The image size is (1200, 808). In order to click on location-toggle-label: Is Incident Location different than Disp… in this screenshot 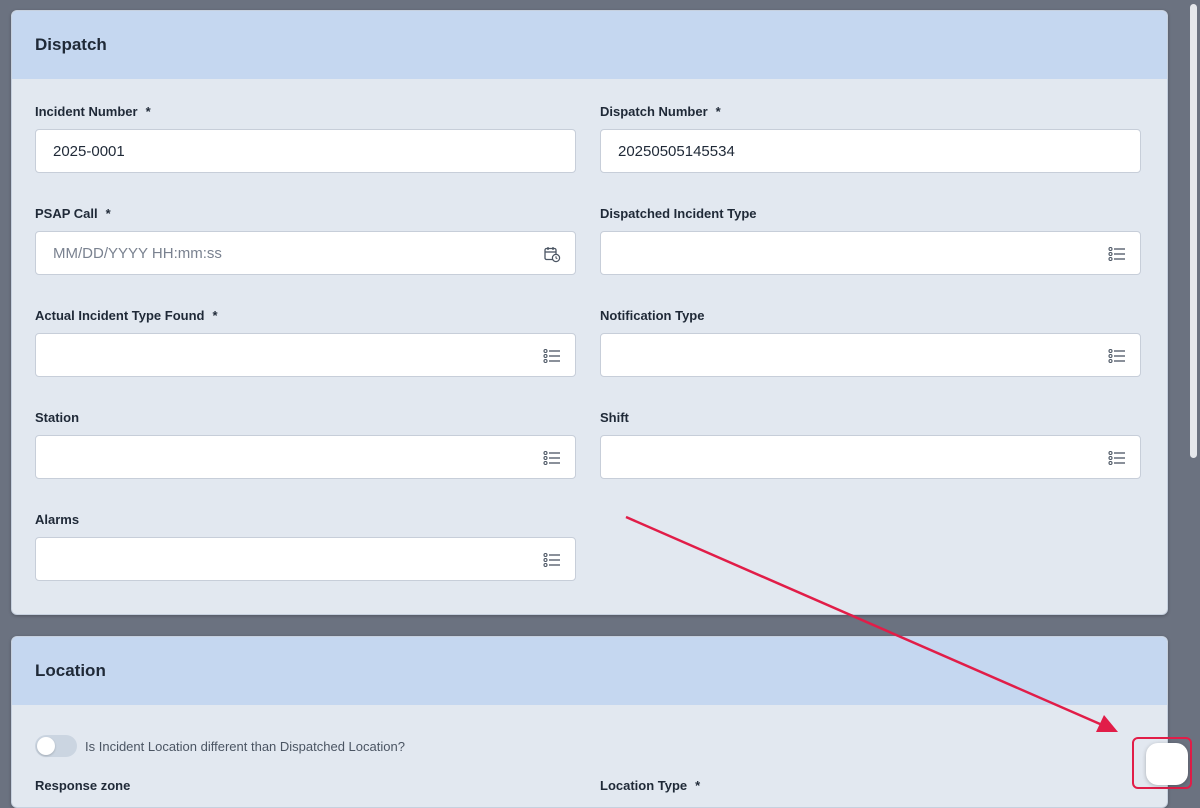, I will do `click(245, 746)`.